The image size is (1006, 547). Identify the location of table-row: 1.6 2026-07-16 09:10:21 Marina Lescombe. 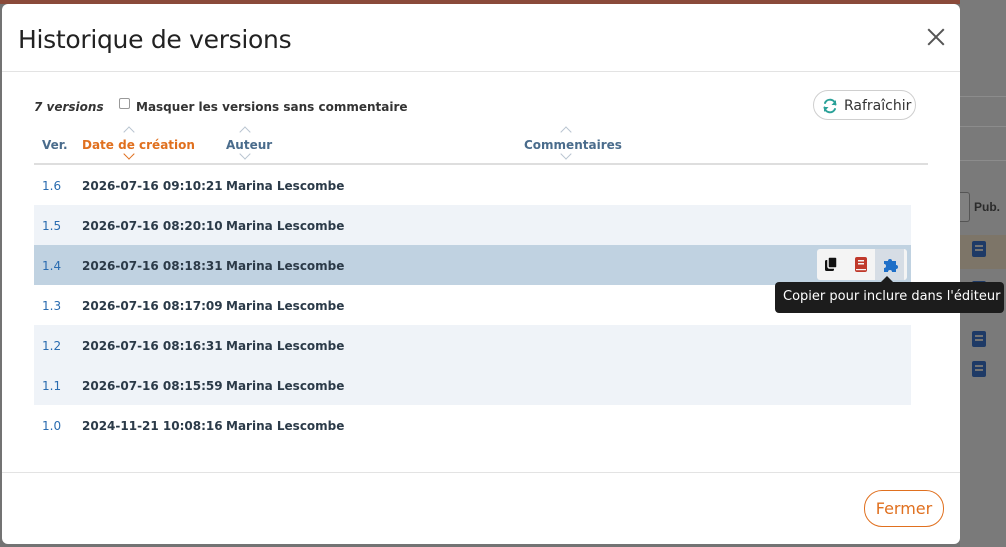
(472, 185).